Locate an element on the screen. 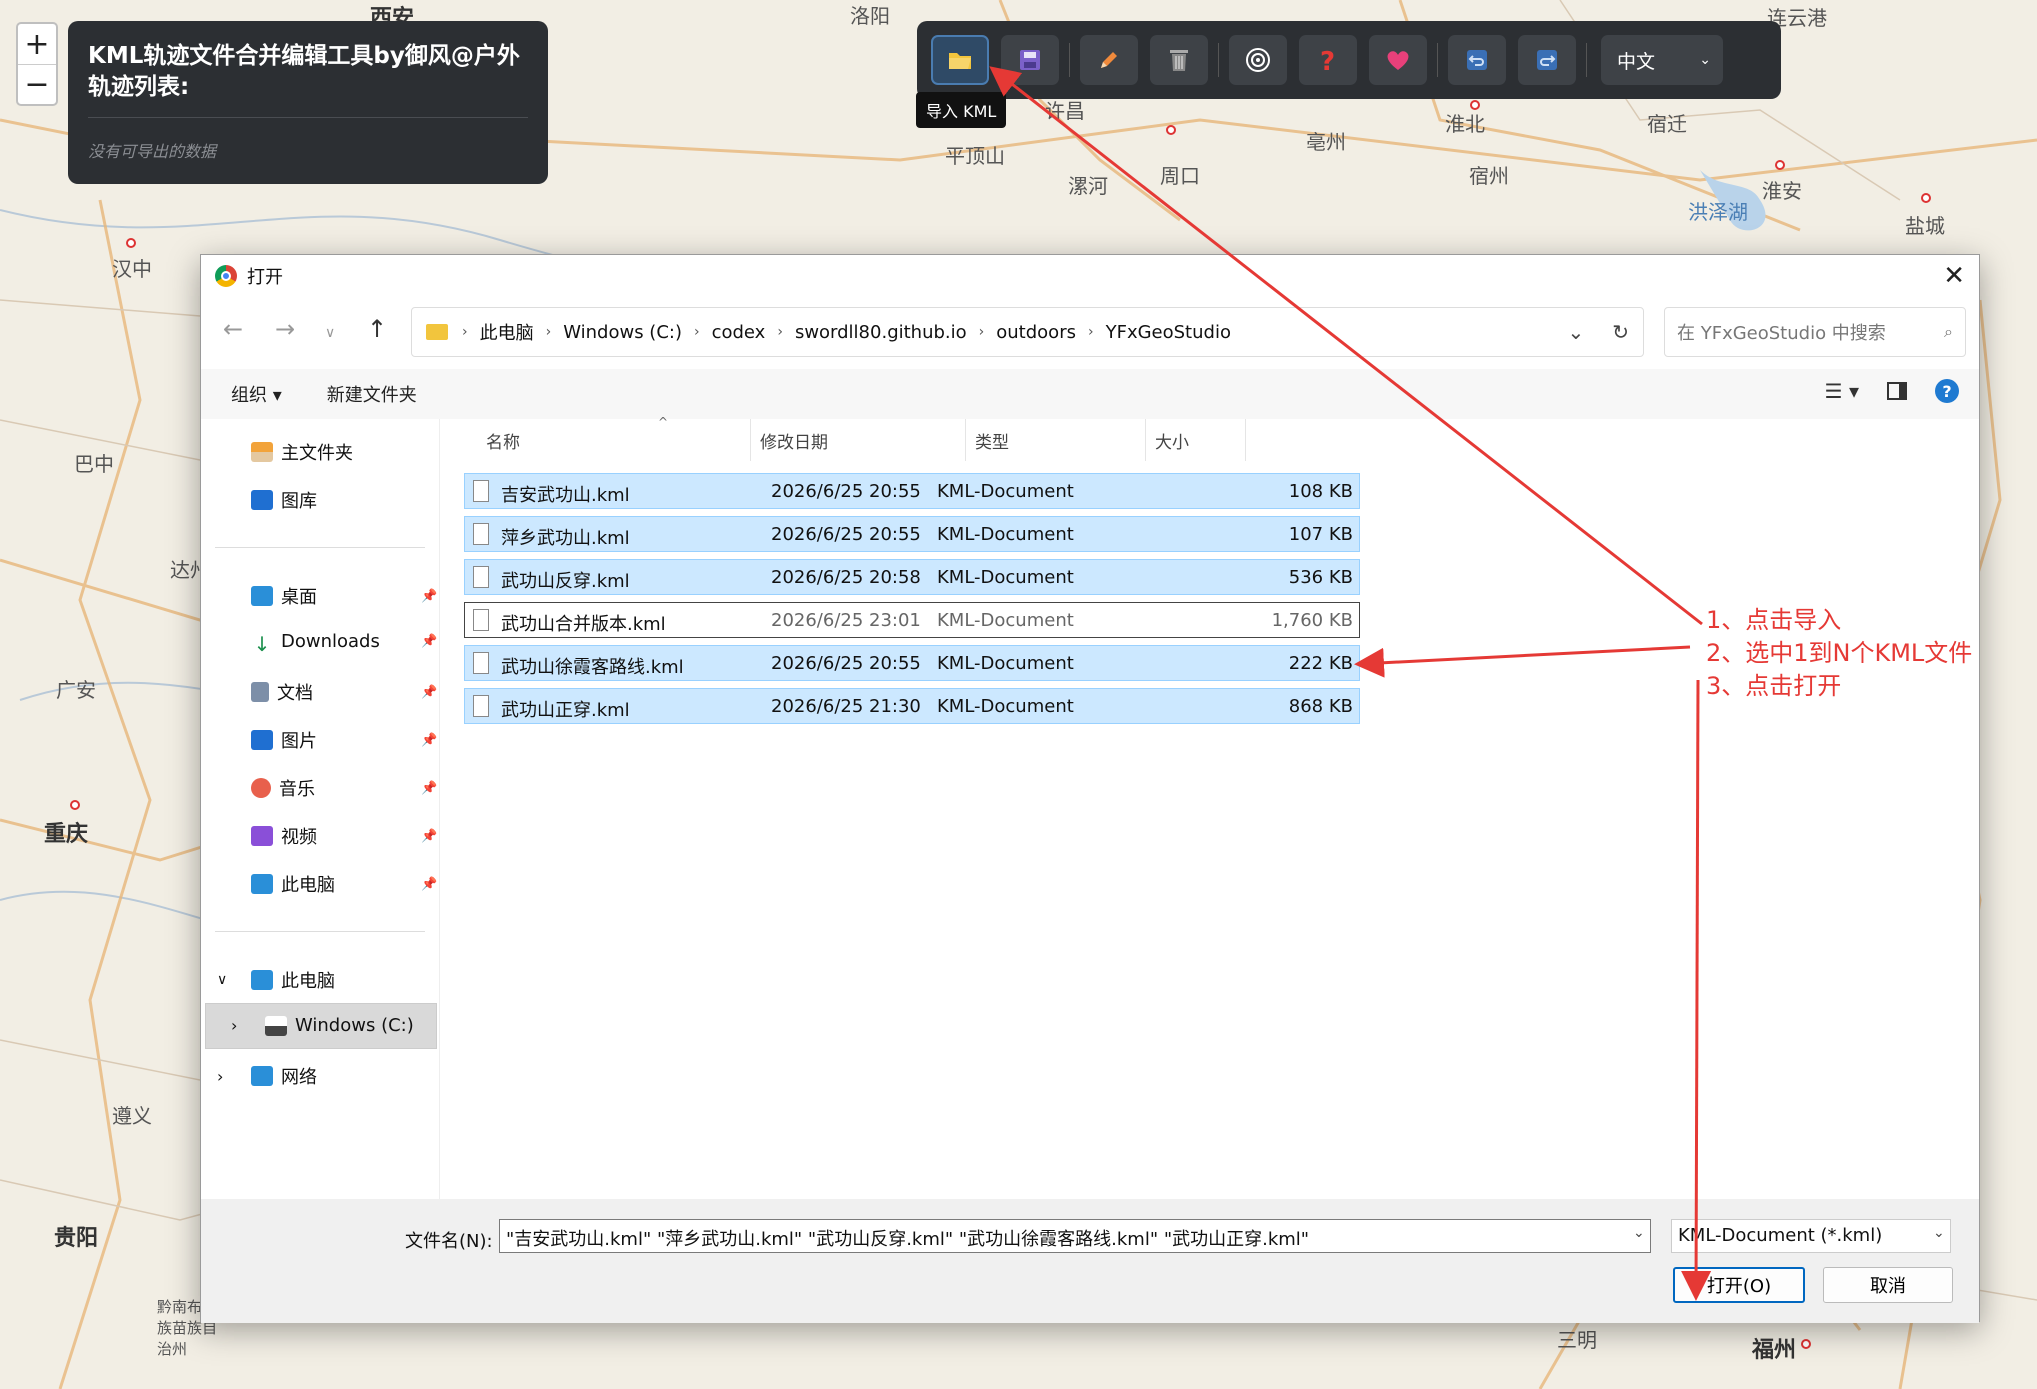  tree-item-this-pc: ∨ 此电脑 is located at coordinates (276, 980).